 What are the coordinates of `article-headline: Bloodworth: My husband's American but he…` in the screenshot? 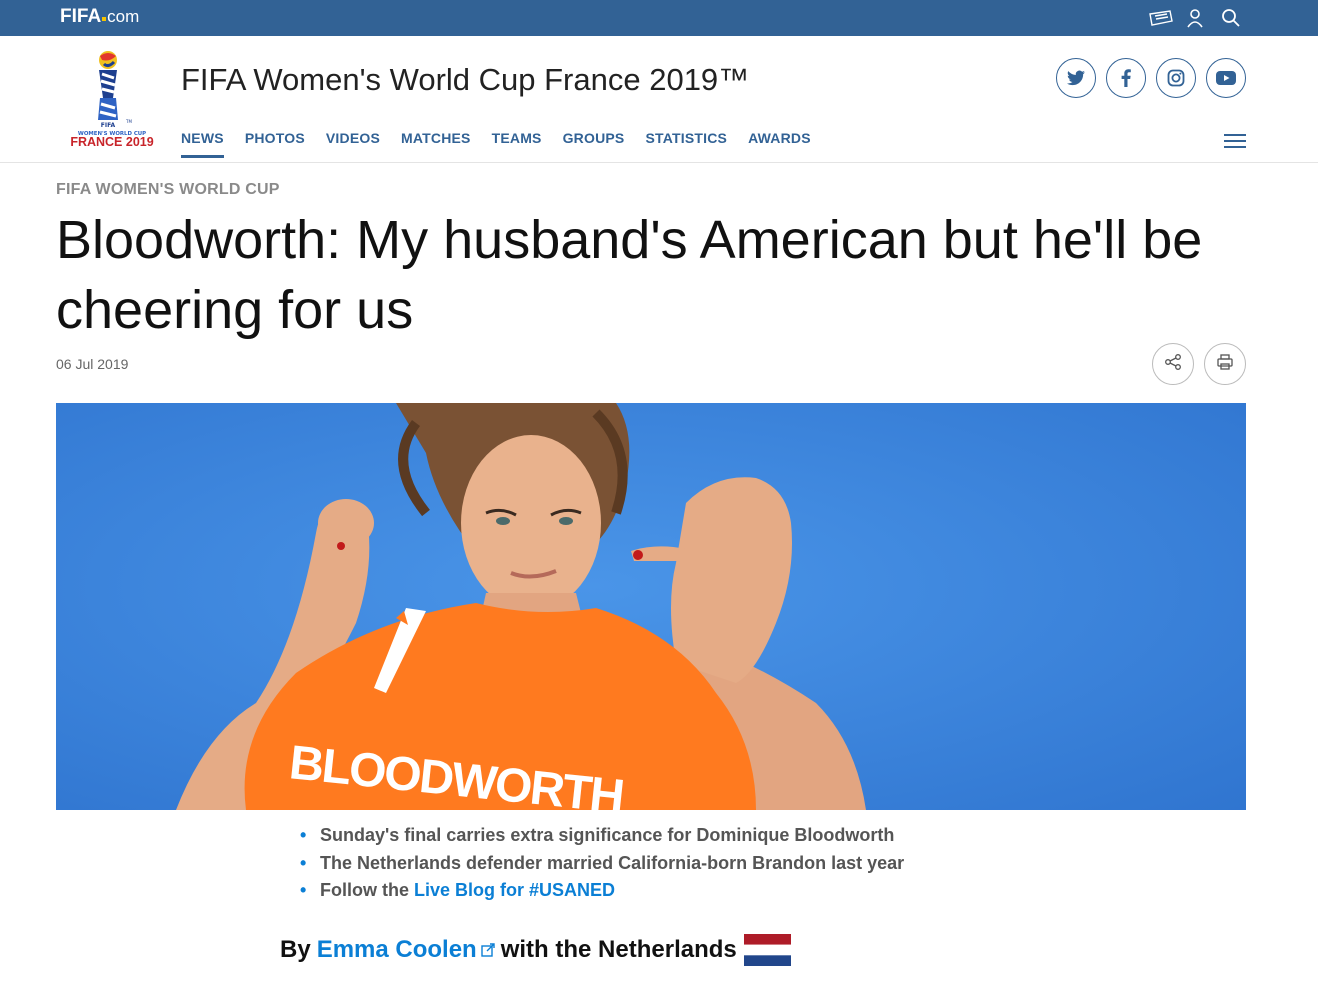 It's located at (629, 275).